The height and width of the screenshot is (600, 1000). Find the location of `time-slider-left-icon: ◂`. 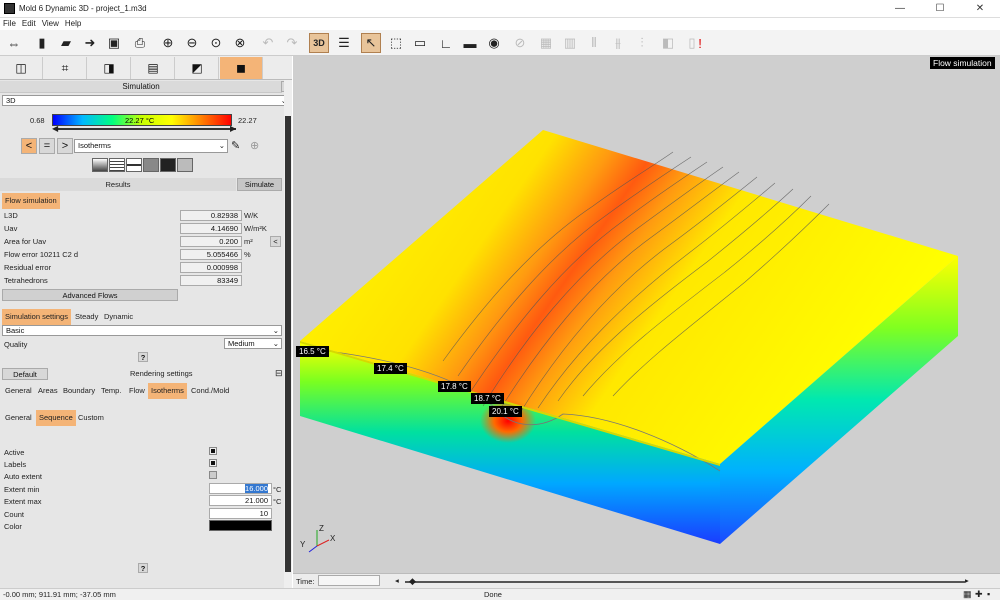

time-slider-left-icon: ◂ is located at coordinates (397, 580).